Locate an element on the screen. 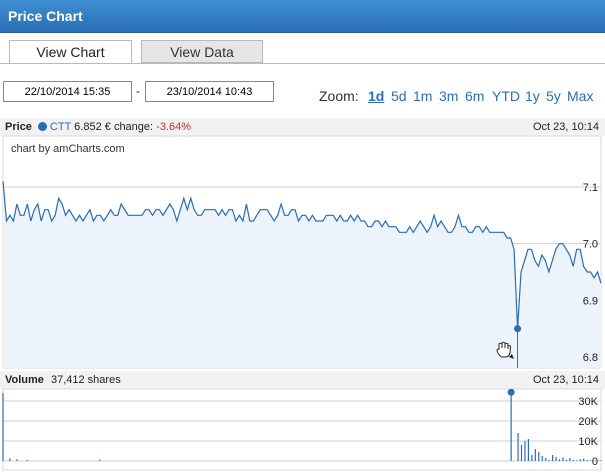  price-tick-label: 7.1 is located at coordinates (590, 188).